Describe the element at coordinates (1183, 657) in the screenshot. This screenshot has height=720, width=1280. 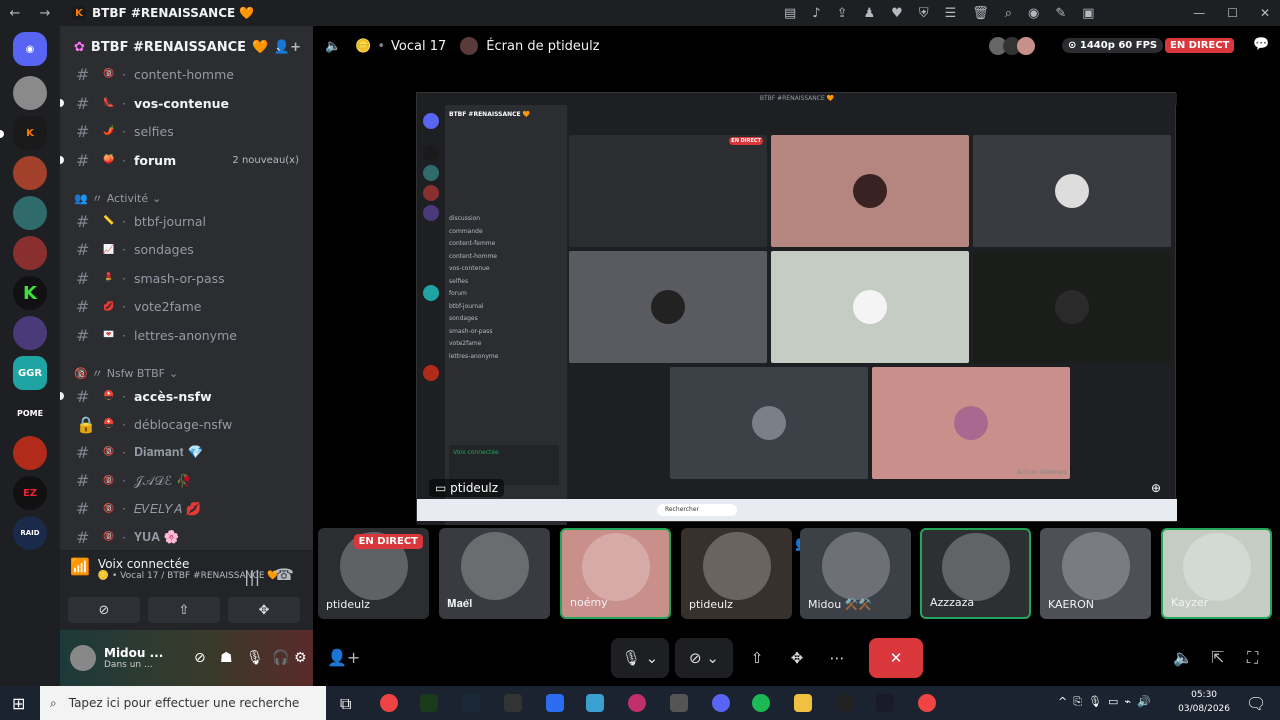
I see `volume-icon: 🔈` at that location.